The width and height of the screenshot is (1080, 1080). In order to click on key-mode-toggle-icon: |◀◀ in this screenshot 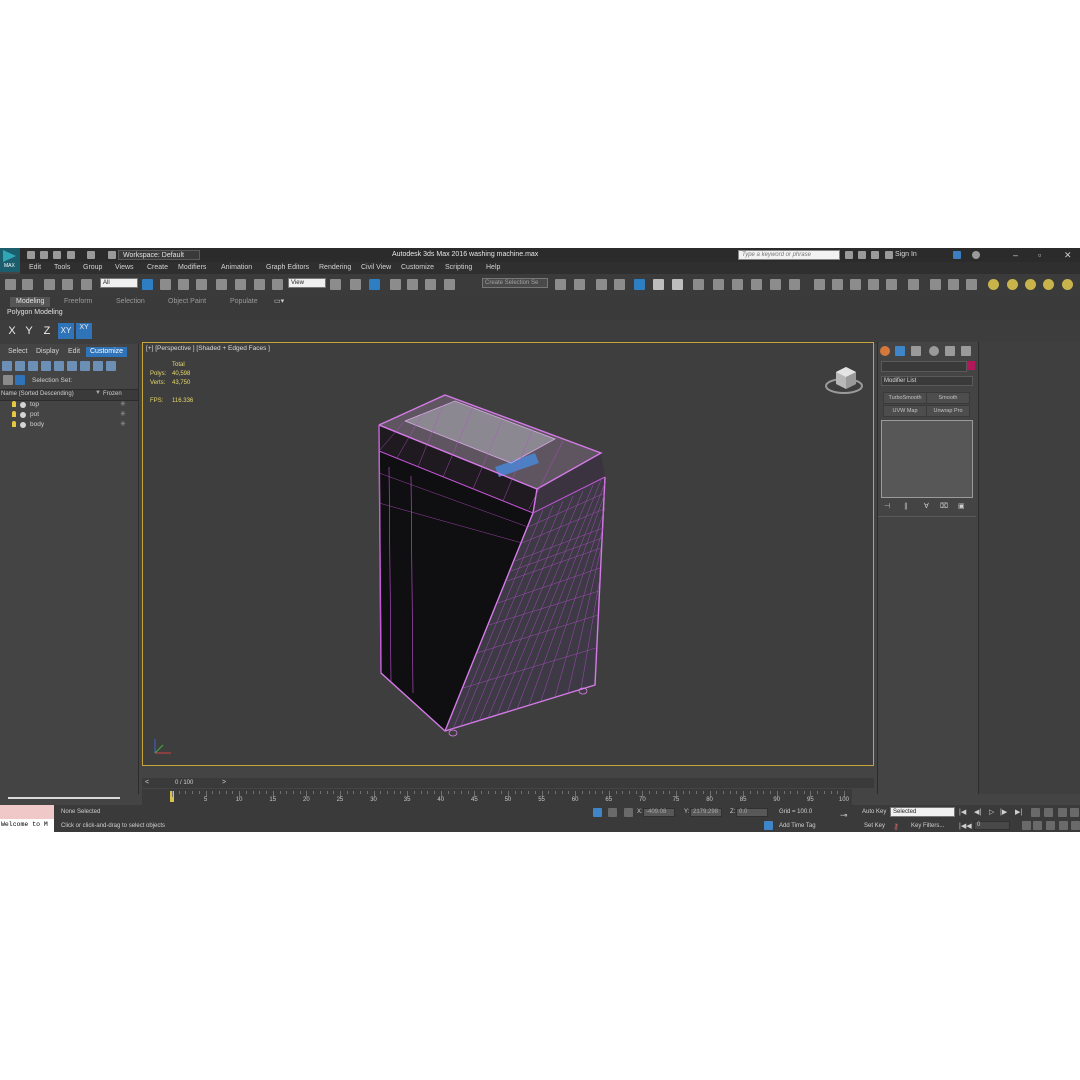, I will do `click(965, 826)`.